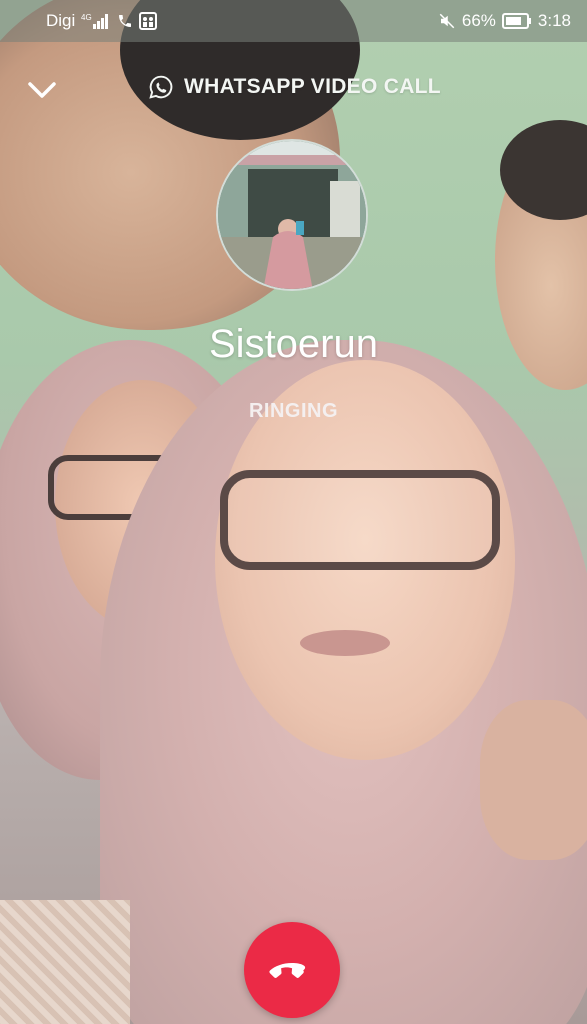  Describe the element at coordinates (161, 87) in the screenshot. I see `whatsapp-logo-icon` at that location.